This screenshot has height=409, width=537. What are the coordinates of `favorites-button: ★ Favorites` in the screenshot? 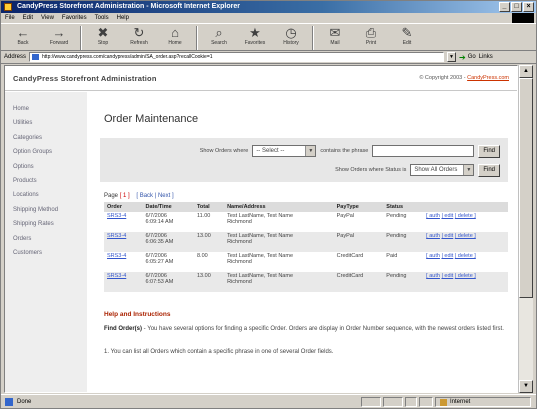 It's located at (255, 37).